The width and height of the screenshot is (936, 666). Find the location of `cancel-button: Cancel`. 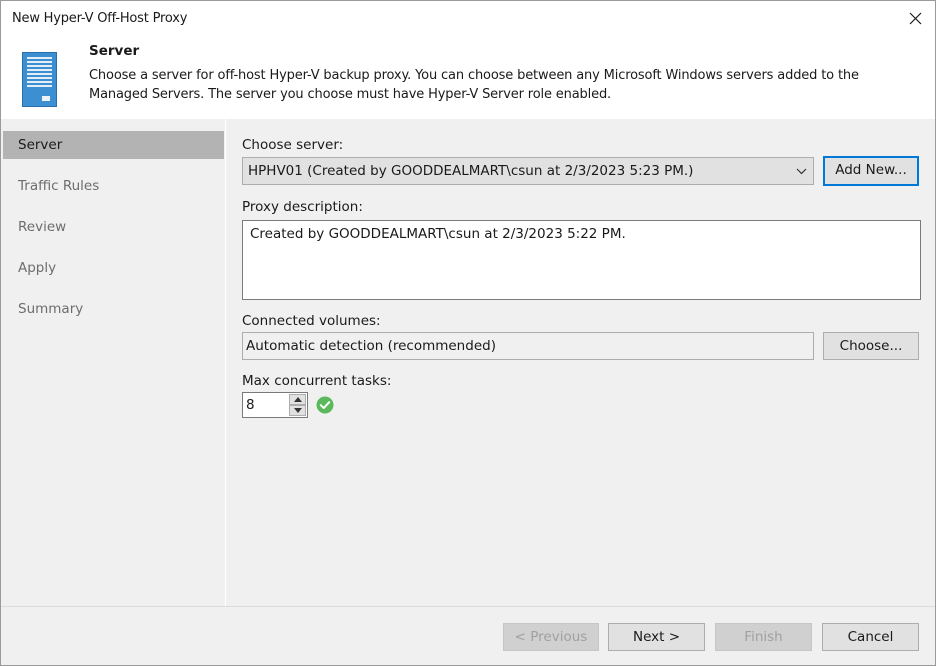

cancel-button: Cancel is located at coordinates (870, 637).